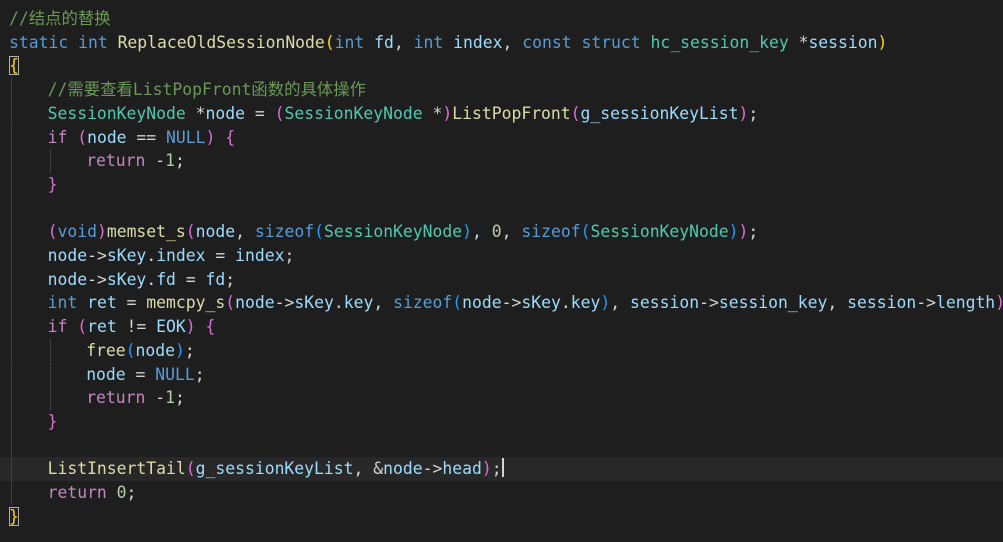 The height and width of the screenshot is (542, 1003). Describe the element at coordinates (378, 469) in the screenshot. I see `code-token: &` at that location.